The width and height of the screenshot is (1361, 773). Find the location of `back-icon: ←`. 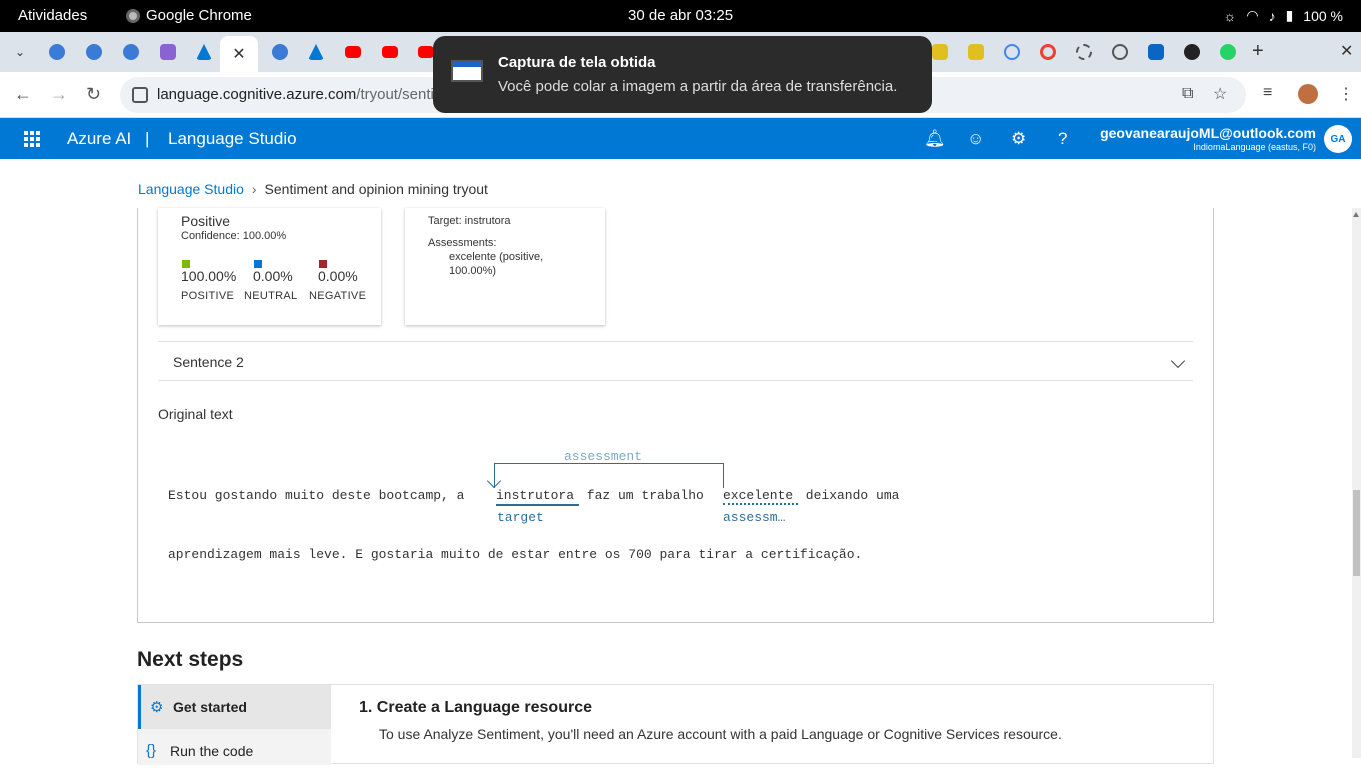

back-icon: ← is located at coordinates (23, 94).